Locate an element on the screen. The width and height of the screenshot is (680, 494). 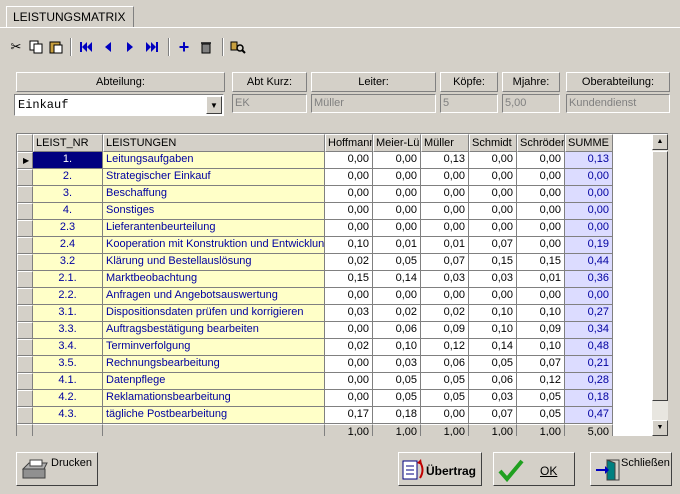
chevron-down-icon: ▼ is located at coordinates (214, 105).